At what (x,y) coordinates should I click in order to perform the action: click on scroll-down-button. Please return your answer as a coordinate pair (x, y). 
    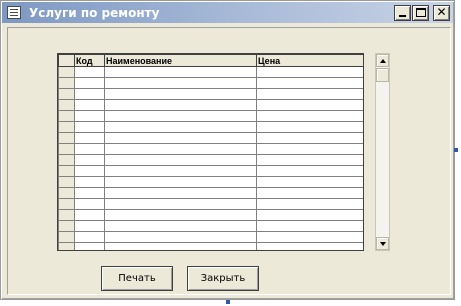
    Looking at the image, I should click on (382, 243).